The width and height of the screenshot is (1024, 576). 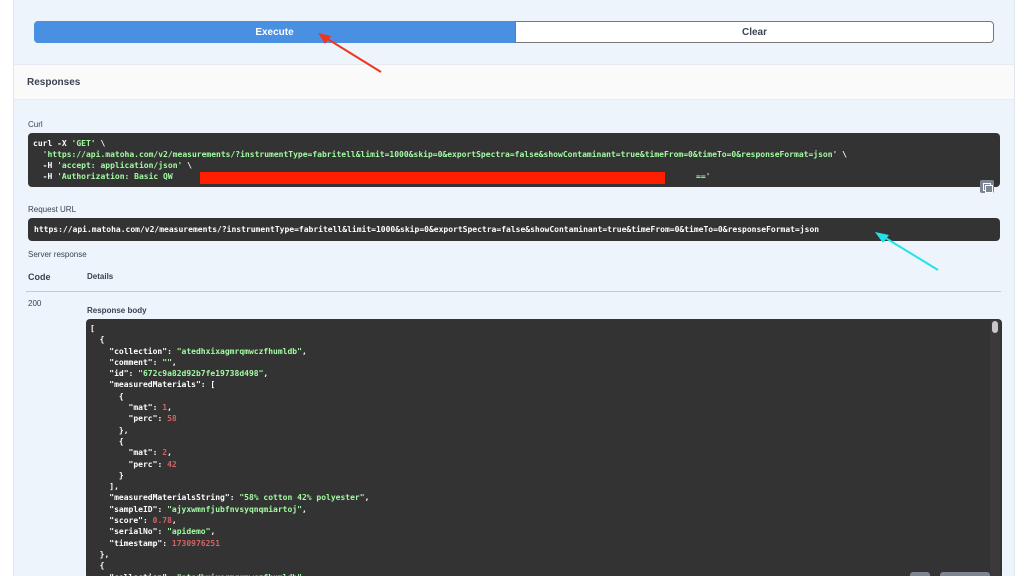 What do you see at coordinates (274, 32) in the screenshot?
I see `execute-button: Execute` at bounding box center [274, 32].